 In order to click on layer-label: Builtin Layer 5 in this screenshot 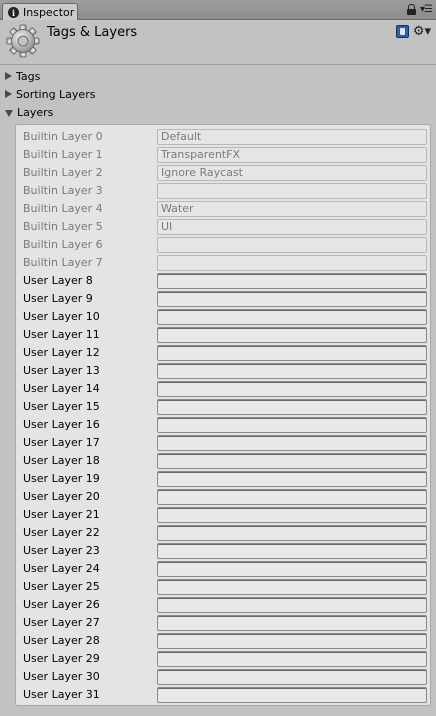, I will do `click(63, 226)`.